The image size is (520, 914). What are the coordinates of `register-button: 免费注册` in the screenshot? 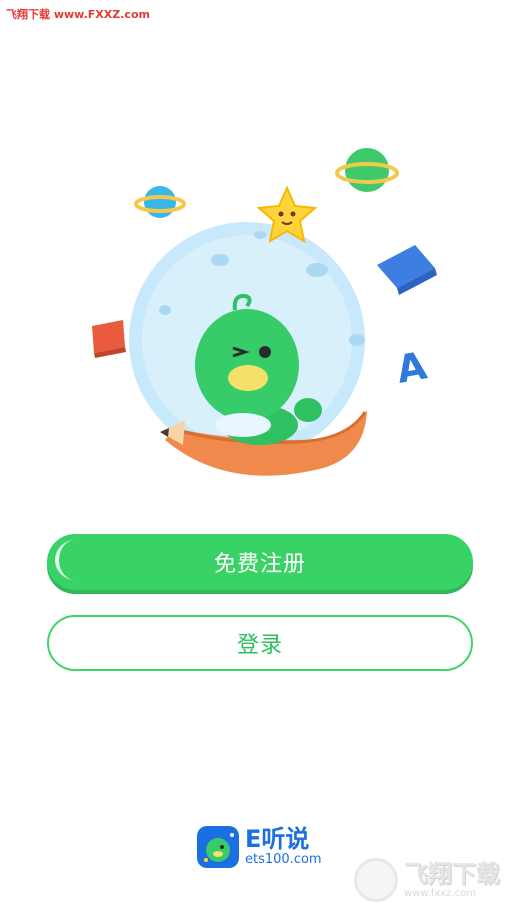 It's located at (260, 562).